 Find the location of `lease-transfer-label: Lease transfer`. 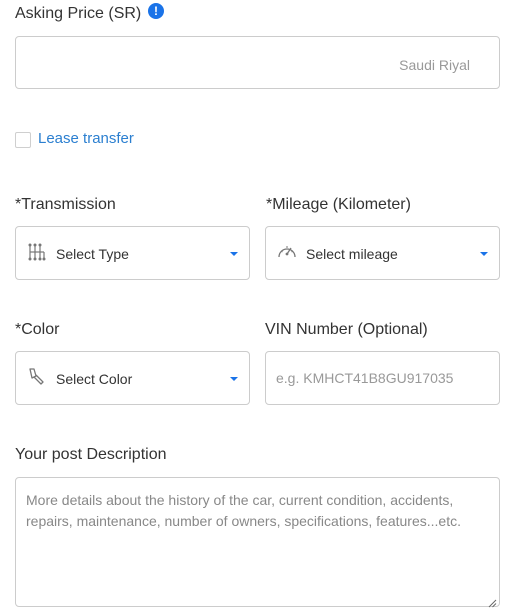

lease-transfer-label: Lease transfer is located at coordinates (86, 138).